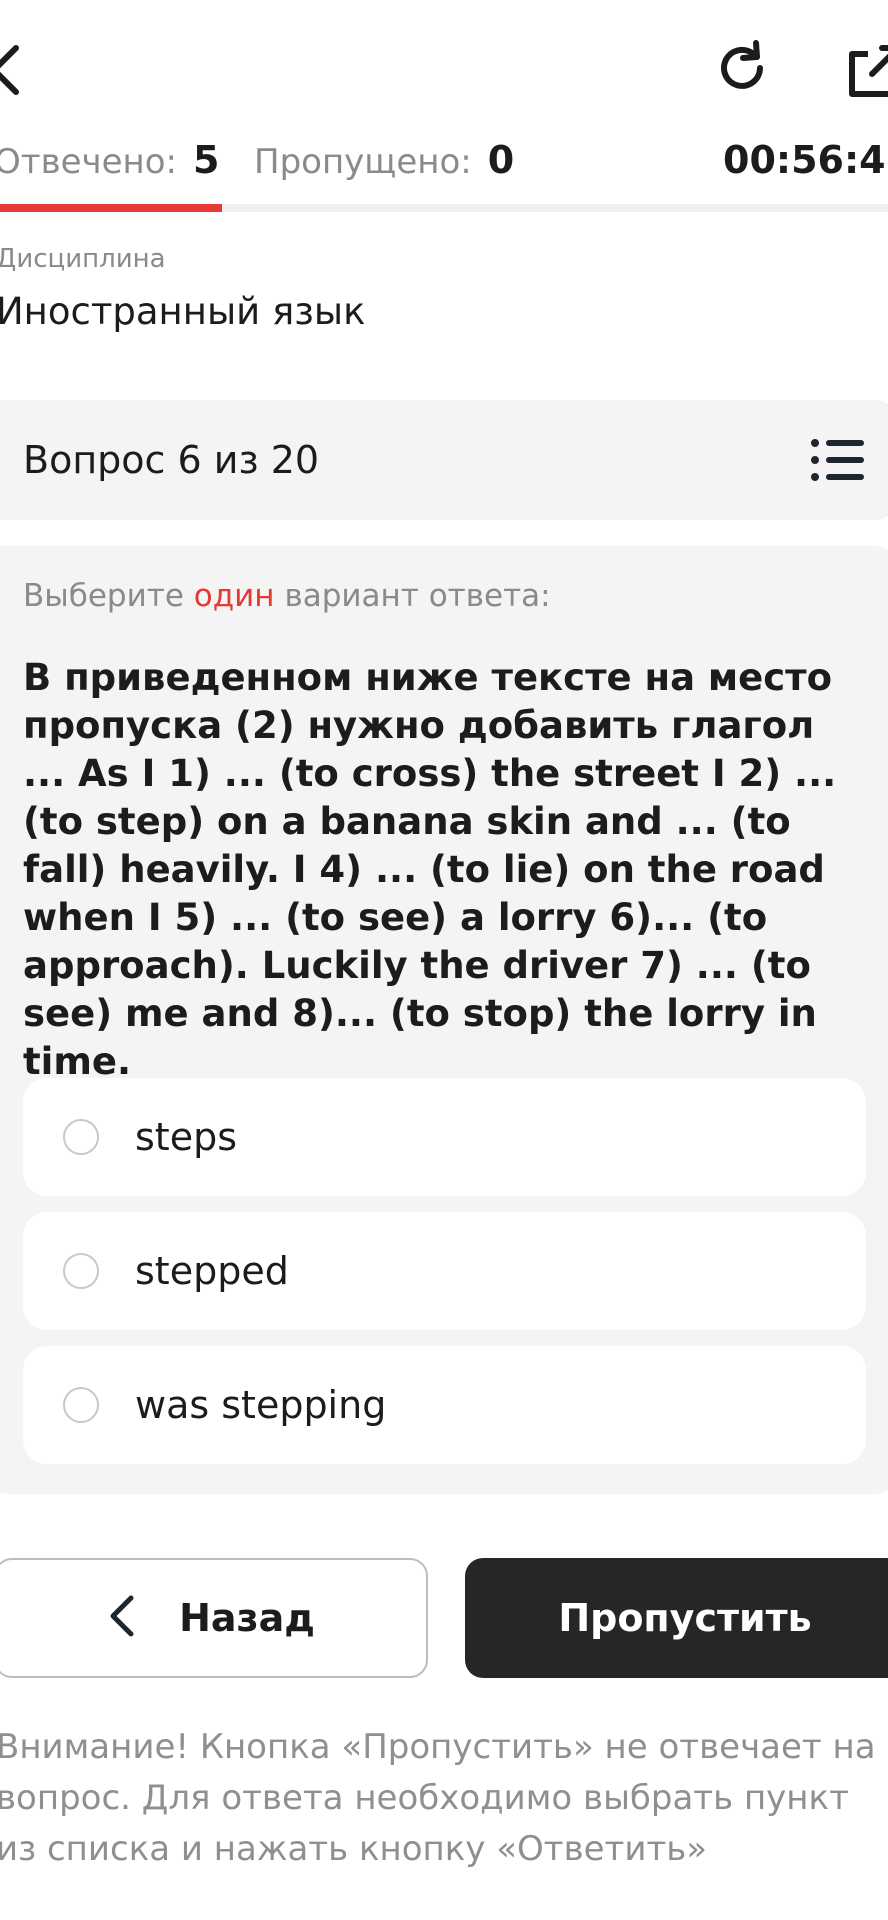 The image size is (888, 1920). I want to click on back-icon, so click(13, 70).